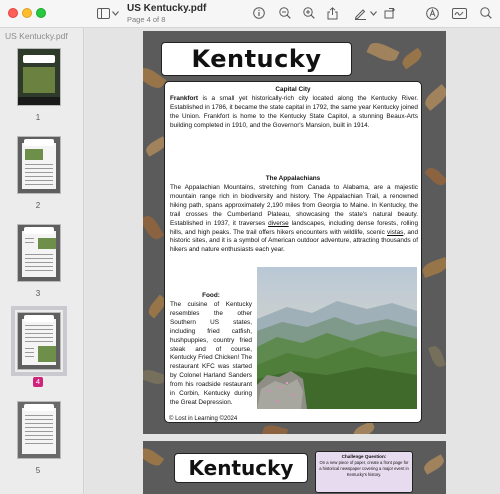 This screenshot has height=494, width=500. Describe the element at coordinates (459, 13) in the screenshot. I see `signature-icon` at that location.